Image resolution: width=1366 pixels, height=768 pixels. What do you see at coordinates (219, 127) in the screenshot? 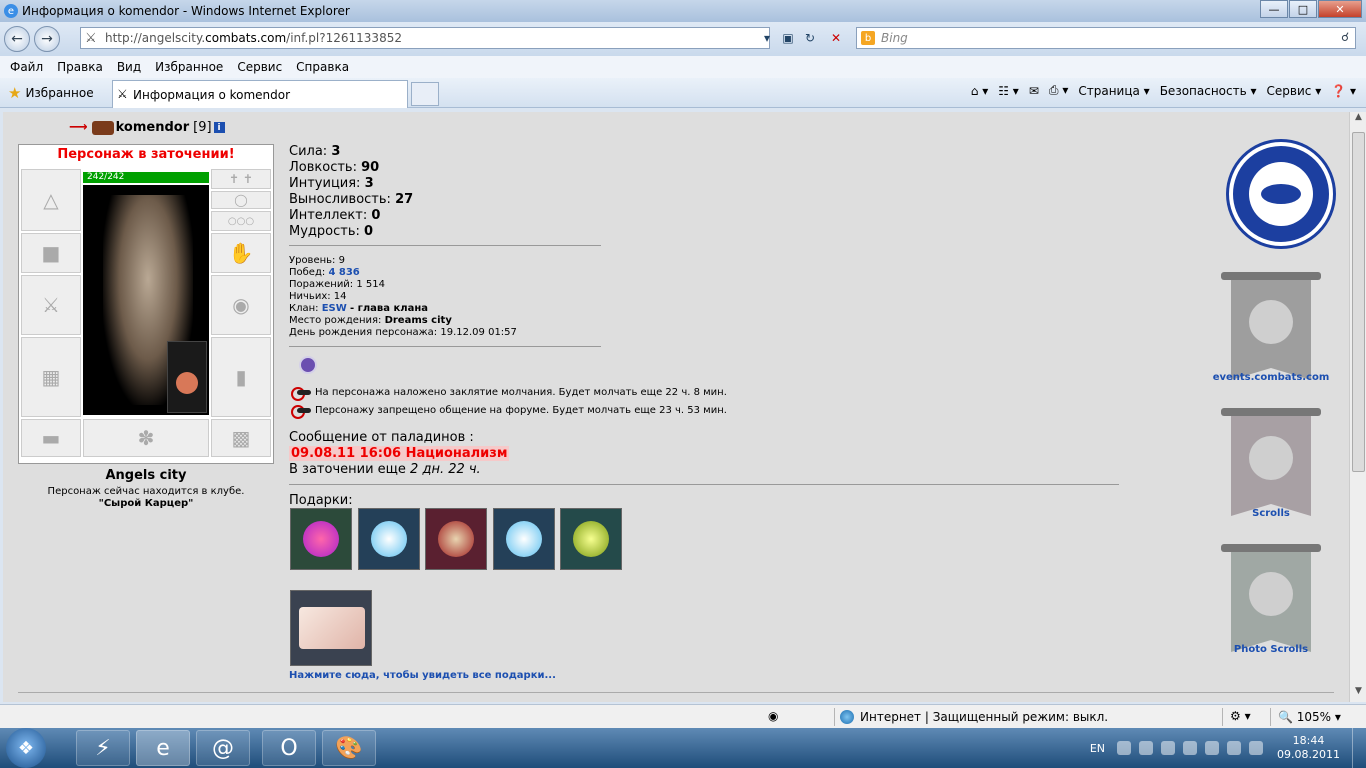
I see `info-icon: i` at bounding box center [219, 127].